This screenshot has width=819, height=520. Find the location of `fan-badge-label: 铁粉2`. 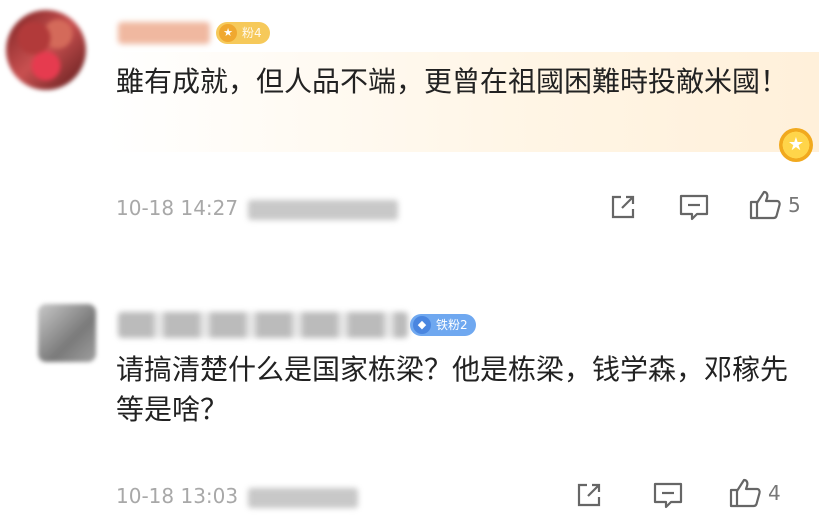

fan-badge-label: 铁粉2 is located at coordinates (452, 325).